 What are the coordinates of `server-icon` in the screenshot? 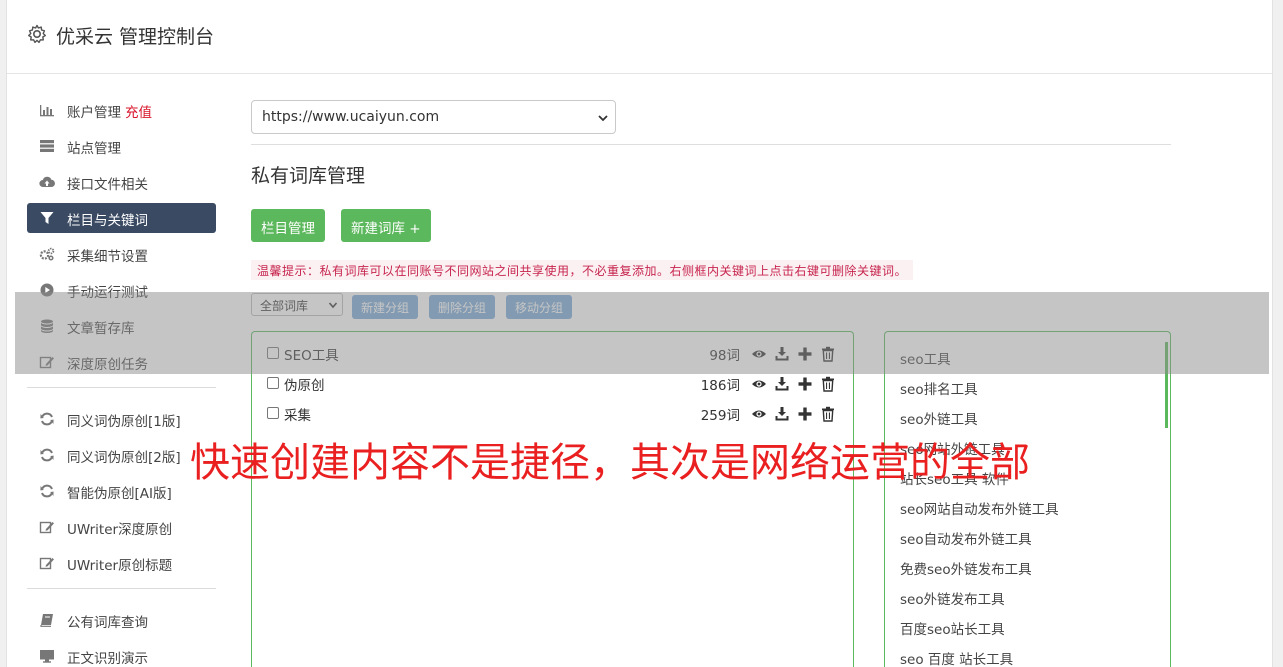 It's located at (47, 146).